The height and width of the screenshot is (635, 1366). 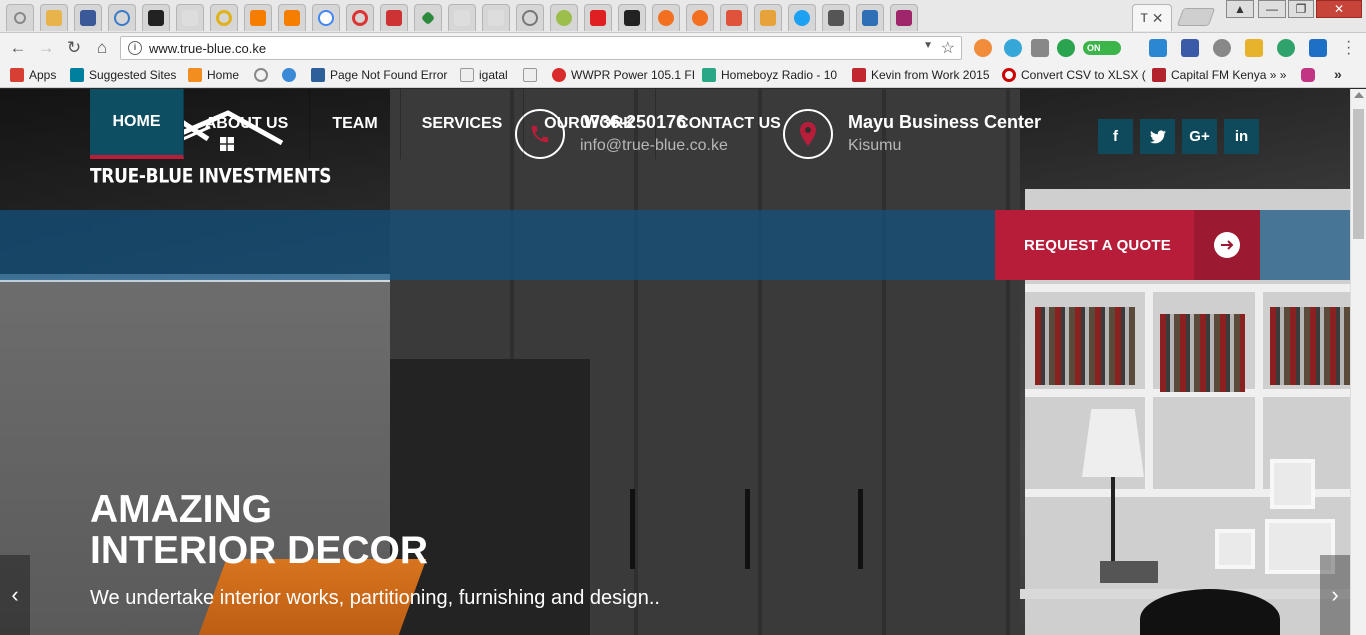 I want to click on picture-frame, so click(x=1235, y=549).